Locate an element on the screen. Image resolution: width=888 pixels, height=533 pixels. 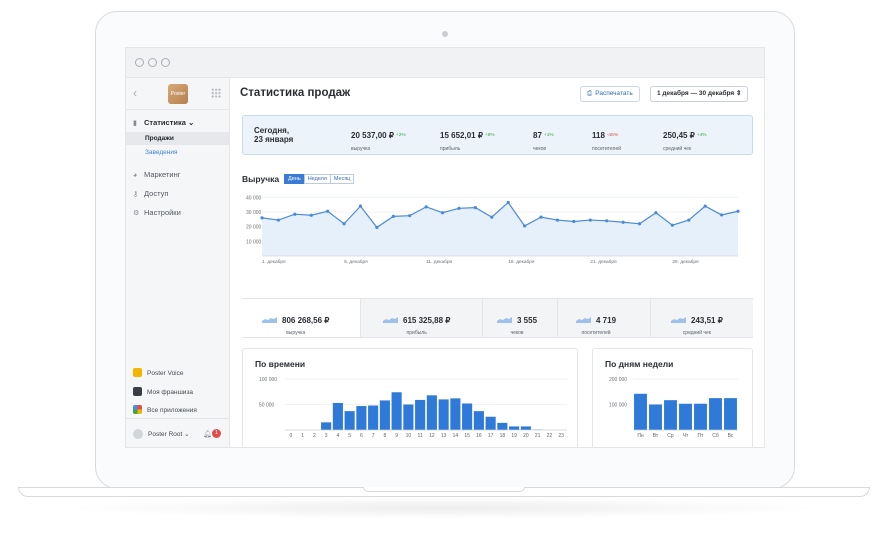
x-tick-label: 11. декабря is located at coordinates (439, 262).